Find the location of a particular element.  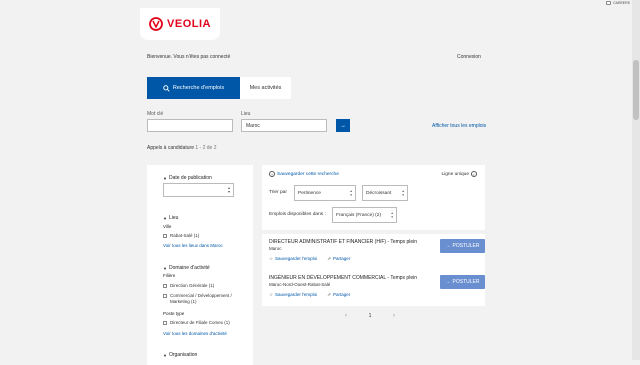

current-page: 1 is located at coordinates (370, 316).